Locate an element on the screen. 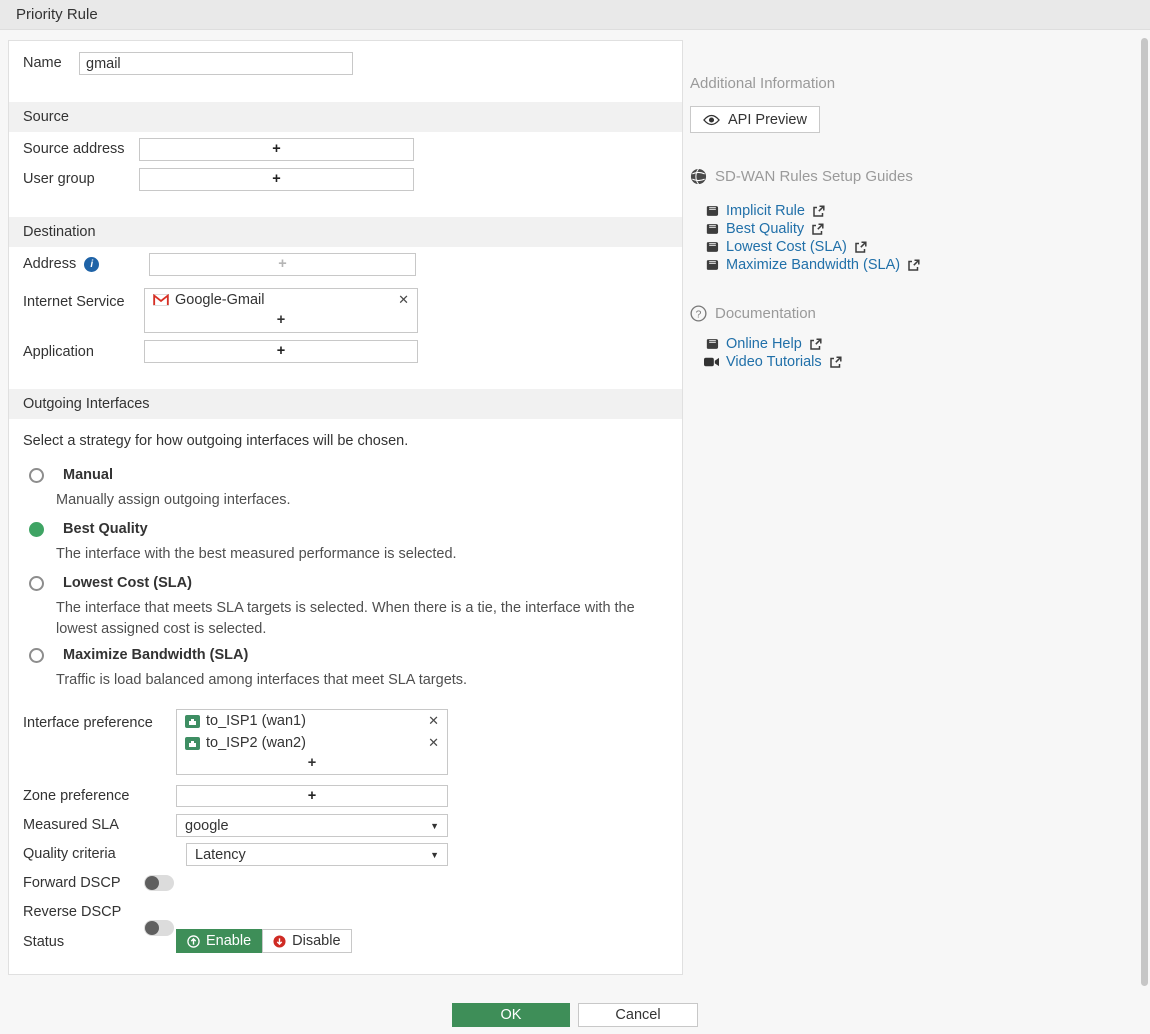  user-group-add-button: + is located at coordinates (276, 179).